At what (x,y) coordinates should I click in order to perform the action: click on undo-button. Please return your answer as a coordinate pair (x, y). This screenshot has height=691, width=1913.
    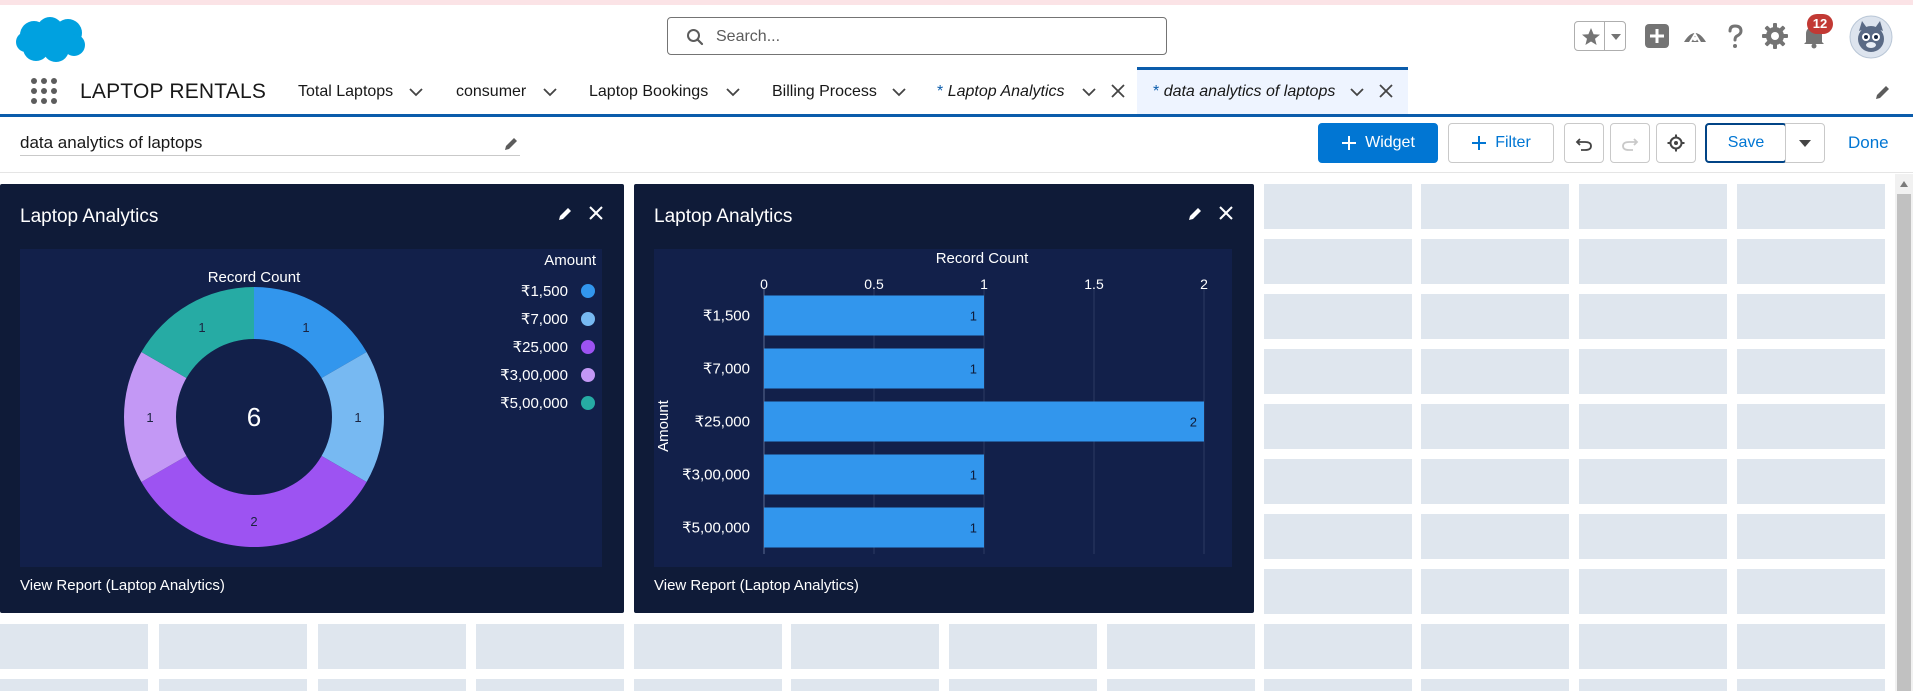
    Looking at the image, I should click on (1584, 143).